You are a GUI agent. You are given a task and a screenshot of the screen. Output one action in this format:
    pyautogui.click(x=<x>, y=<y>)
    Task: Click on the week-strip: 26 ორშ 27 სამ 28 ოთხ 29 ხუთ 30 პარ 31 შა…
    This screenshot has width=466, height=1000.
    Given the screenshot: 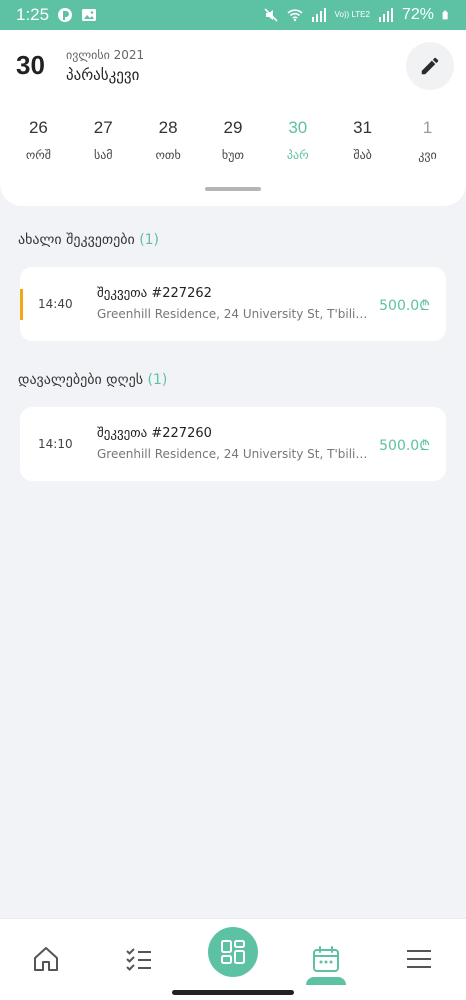 What is the action you would take?
    pyautogui.click(x=233, y=143)
    